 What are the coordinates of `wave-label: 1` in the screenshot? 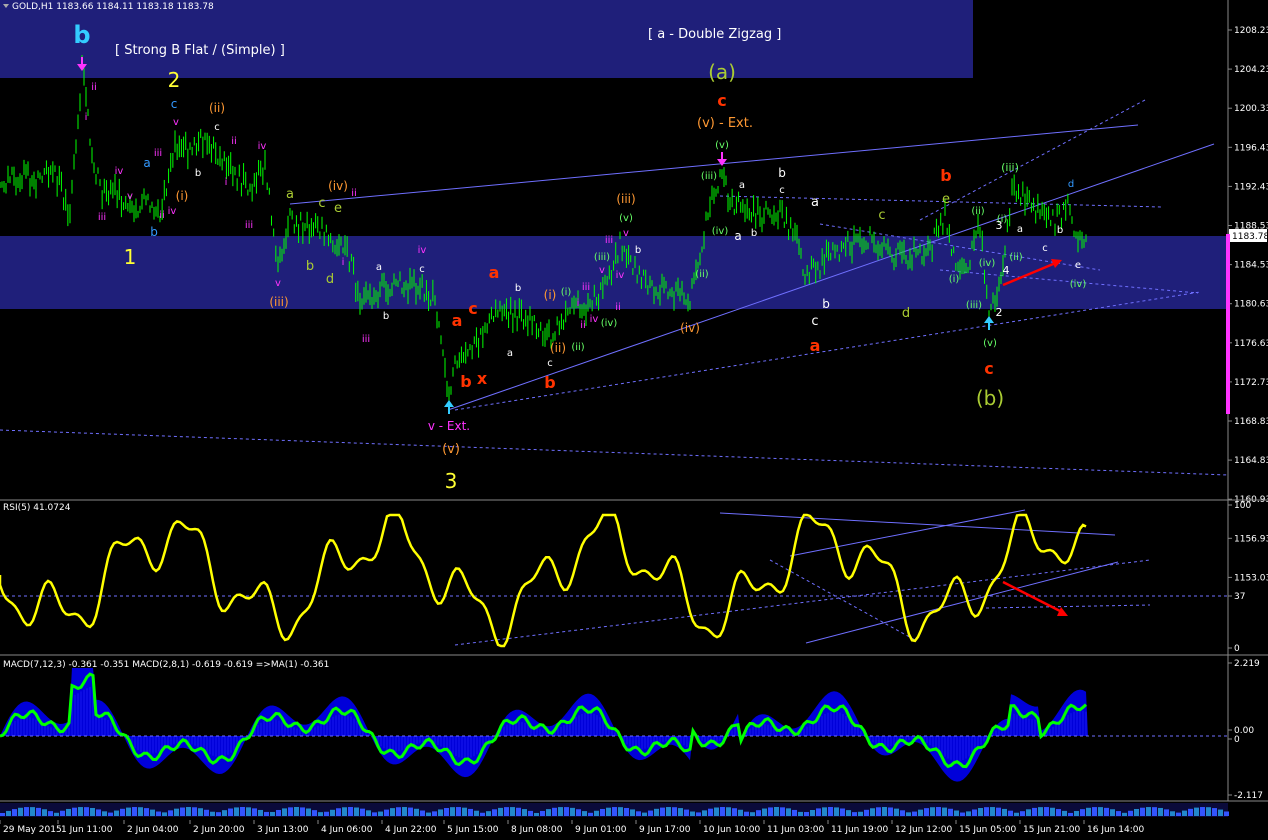 It's located at (130, 257).